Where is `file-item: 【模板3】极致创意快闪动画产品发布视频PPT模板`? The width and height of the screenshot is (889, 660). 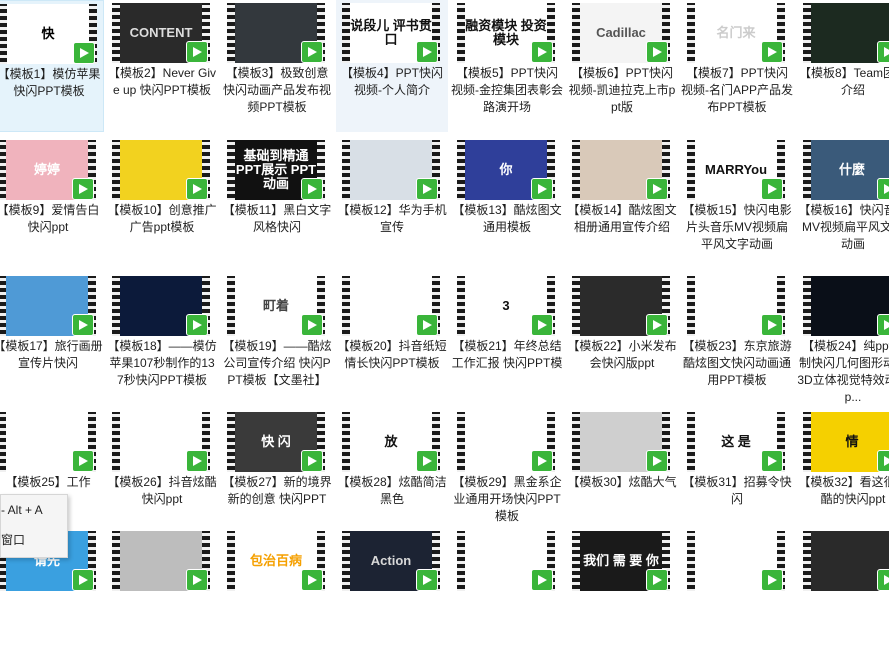 file-item: 【模板3】极致创意快闪动画产品发布视频PPT模板 is located at coordinates (277, 66).